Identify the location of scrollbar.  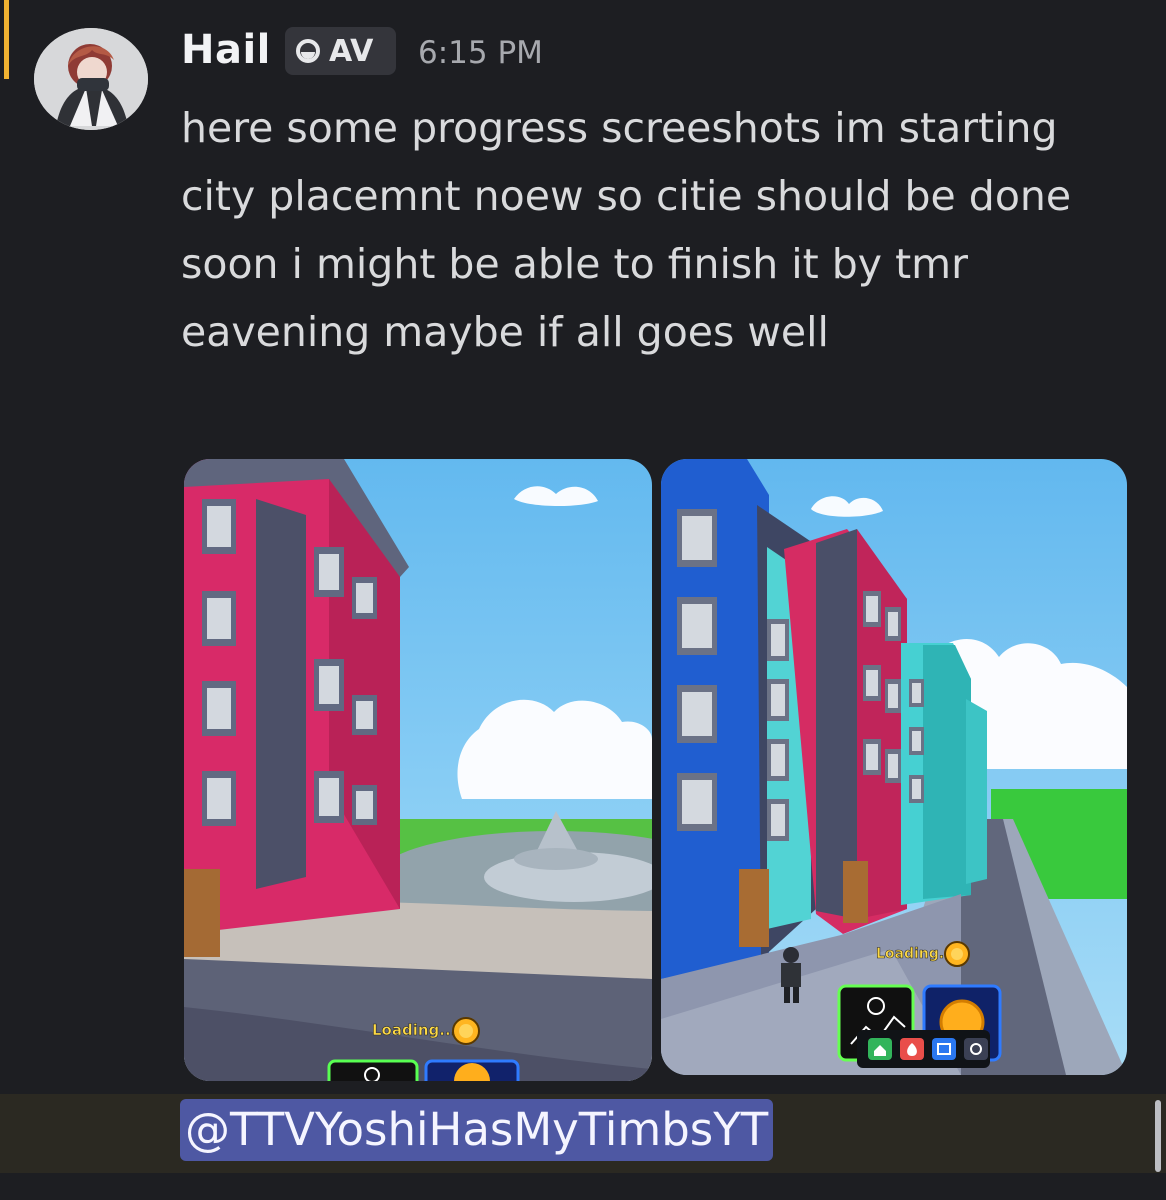
(1158, 1136).